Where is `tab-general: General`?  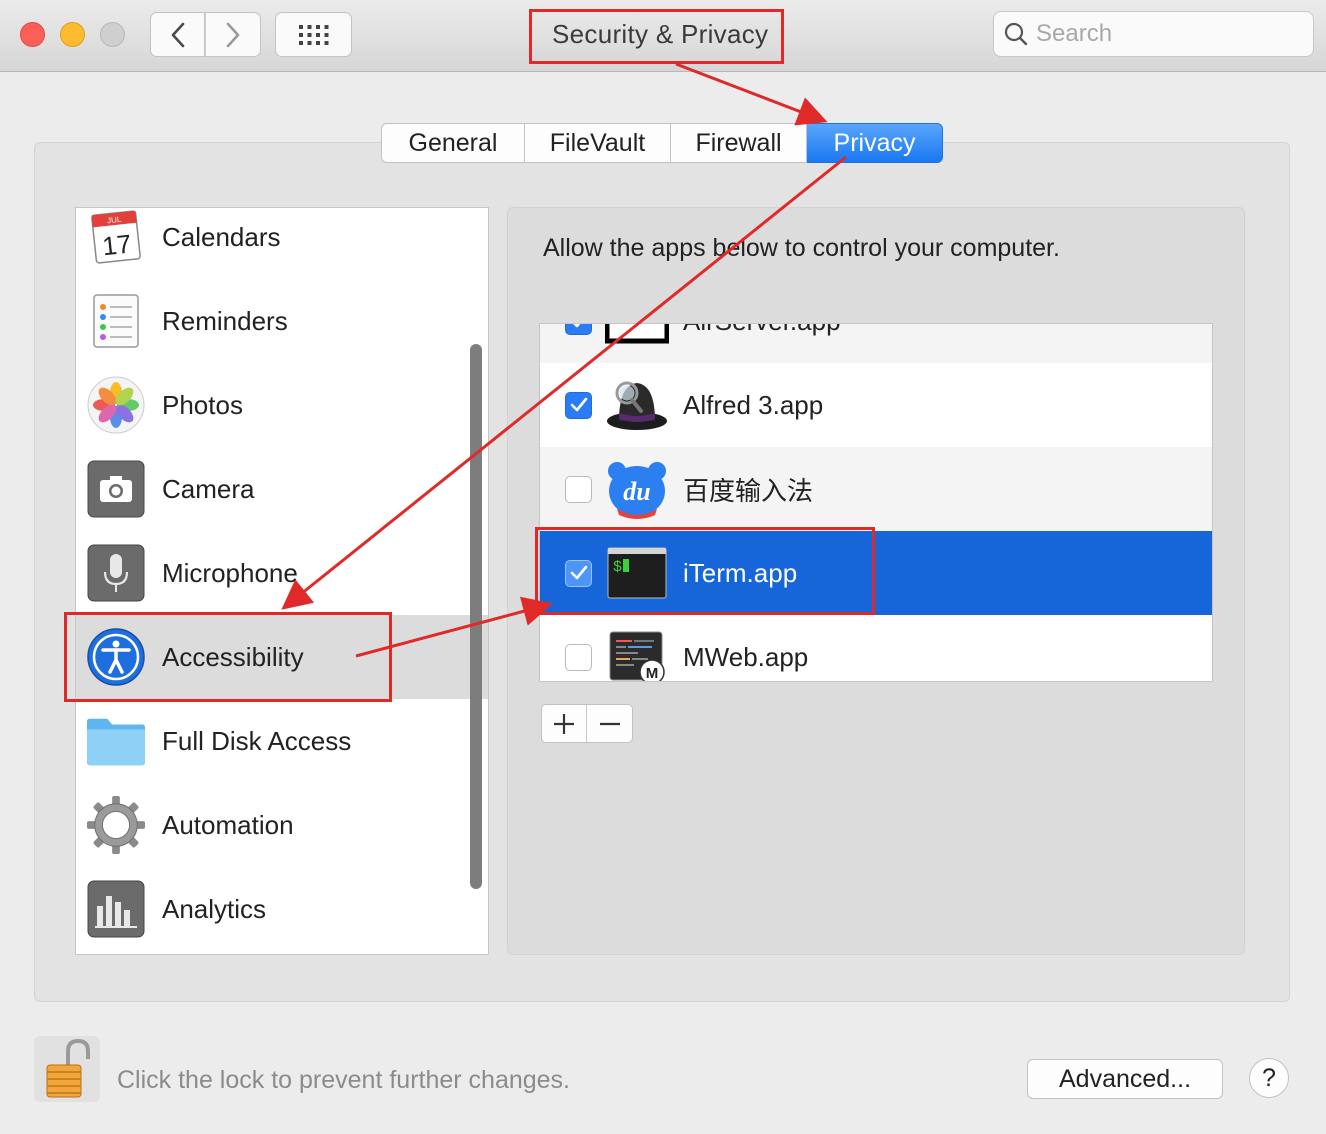 tab-general: General is located at coordinates (453, 143).